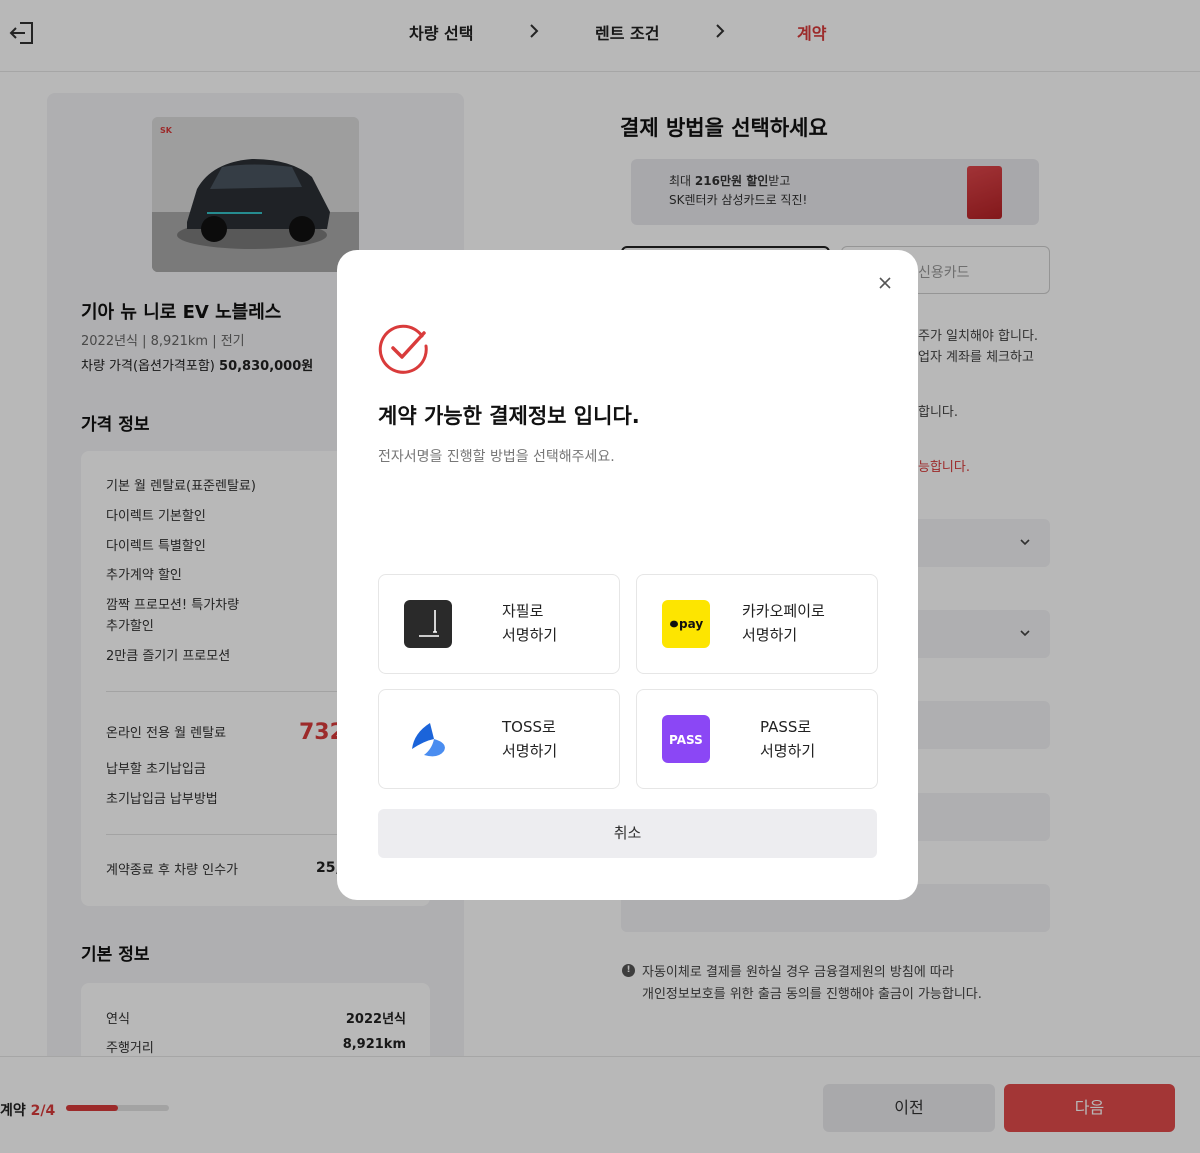 The image size is (1200, 1153). Describe the element at coordinates (523, 611) in the screenshot. I see `option-label-line1: 자필로` at that location.